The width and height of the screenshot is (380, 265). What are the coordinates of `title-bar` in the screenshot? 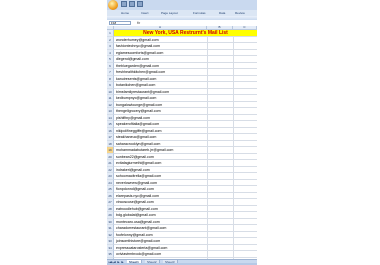 It's located at (182, 5).